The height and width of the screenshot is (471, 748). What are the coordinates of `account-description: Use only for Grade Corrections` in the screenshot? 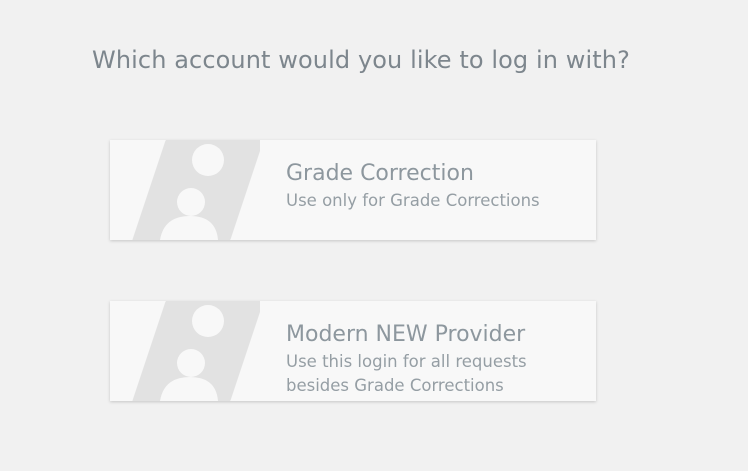 It's located at (413, 200).